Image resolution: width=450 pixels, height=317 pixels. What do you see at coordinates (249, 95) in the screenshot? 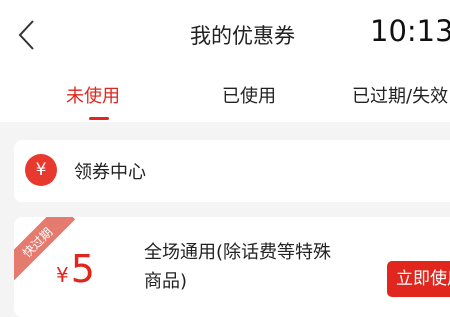
I see `tab-used: 已使用` at bounding box center [249, 95].